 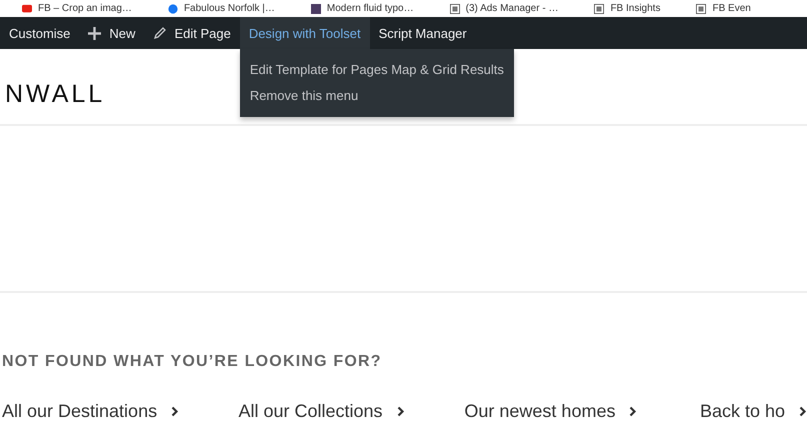 What do you see at coordinates (377, 70) in the screenshot?
I see `menu-item: Edit Template for Pages Map & Grid Results` at bounding box center [377, 70].